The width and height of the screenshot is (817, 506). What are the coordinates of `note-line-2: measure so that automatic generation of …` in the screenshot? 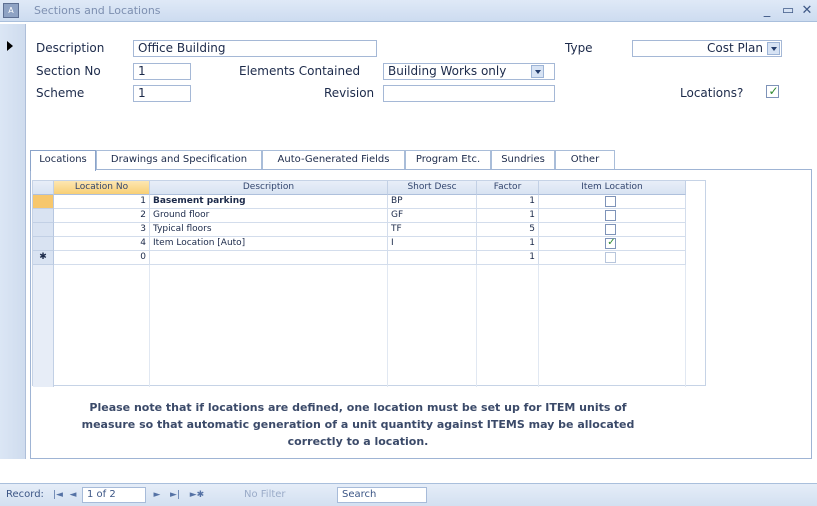 It's located at (358, 424).